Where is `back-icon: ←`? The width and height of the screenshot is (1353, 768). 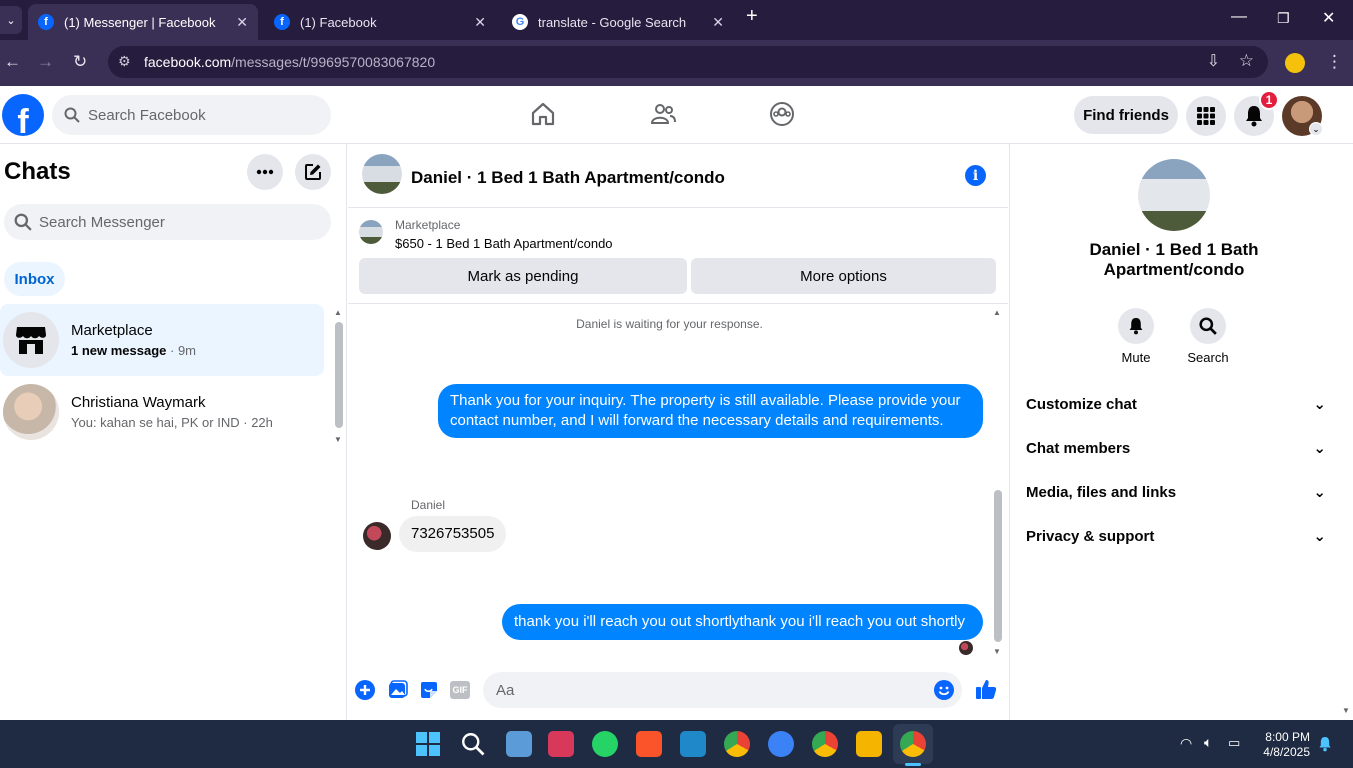
back-icon: ← is located at coordinates (12, 62).